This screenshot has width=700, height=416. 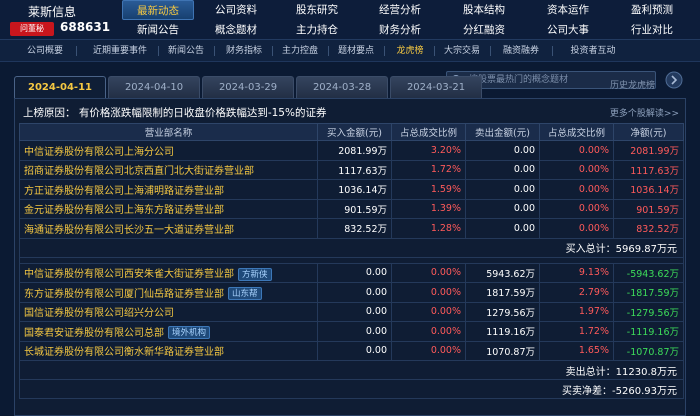 What do you see at coordinates (652, 10) in the screenshot?
I see `nav-forecast: 盈利预测` at bounding box center [652, 10].